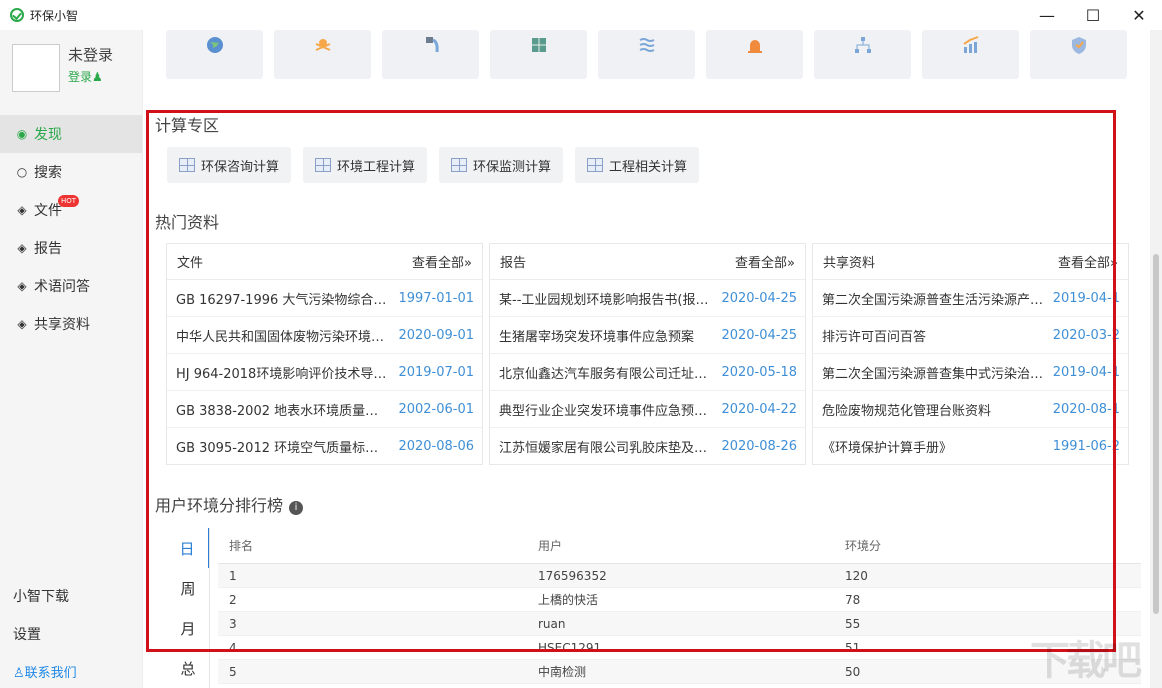  What do you see at coordinates (240, 165) in the screenshot?
I see `calc-button-label: 环保咨询计算` at bounding box center [240, 165].